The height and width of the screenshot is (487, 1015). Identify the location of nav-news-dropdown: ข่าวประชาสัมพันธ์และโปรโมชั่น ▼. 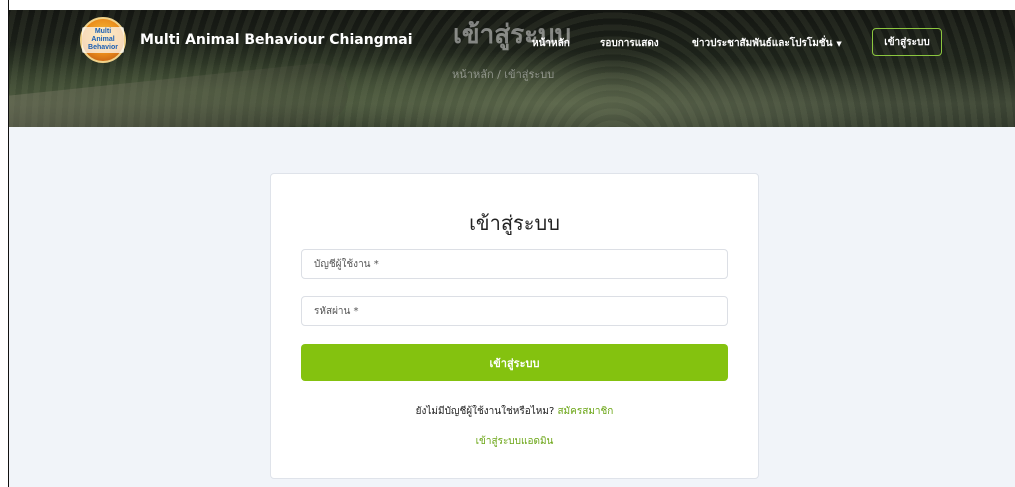
(767, 43).